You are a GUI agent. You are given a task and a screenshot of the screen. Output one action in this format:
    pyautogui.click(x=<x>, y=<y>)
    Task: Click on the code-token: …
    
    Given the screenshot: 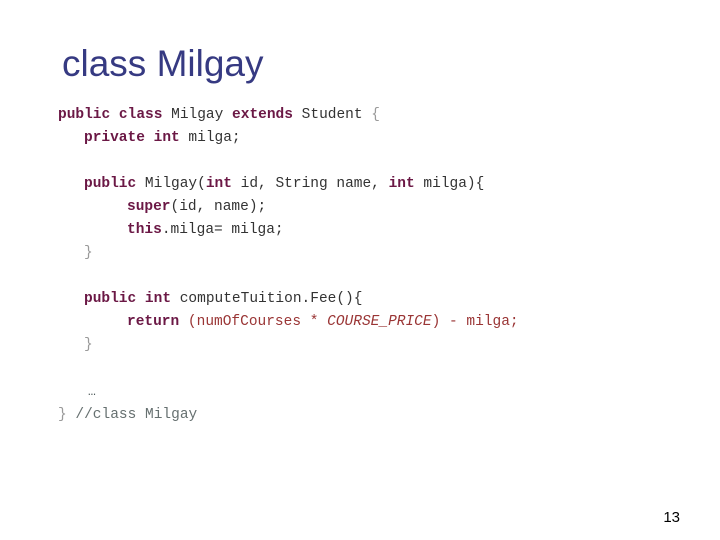 What is the action you would take?
    pyautogui.click(x=92, y=391)
    